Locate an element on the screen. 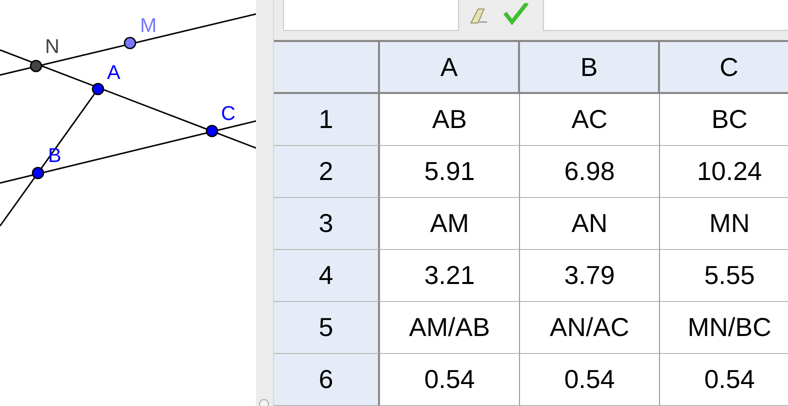 The image size is (788, 406). row-header: 4 is located at coordinates (327, 276).